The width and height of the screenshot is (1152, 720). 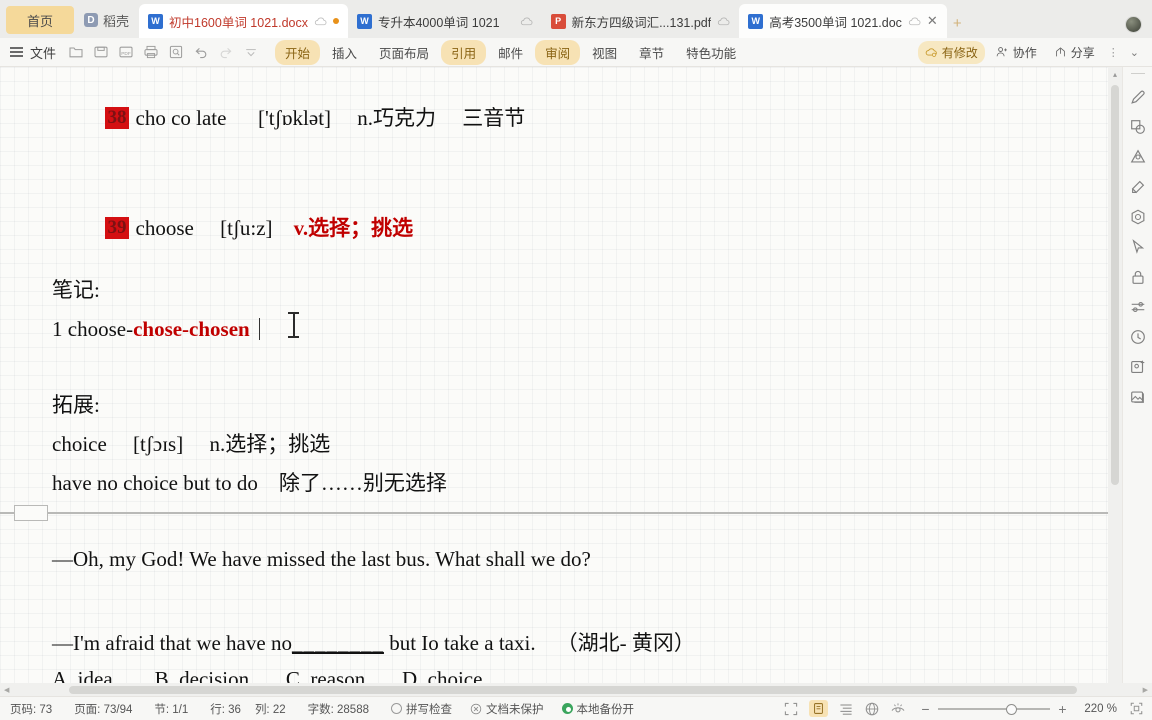 I want to click on zoom-percentage: 220 %, so click(x=1096, y=709).